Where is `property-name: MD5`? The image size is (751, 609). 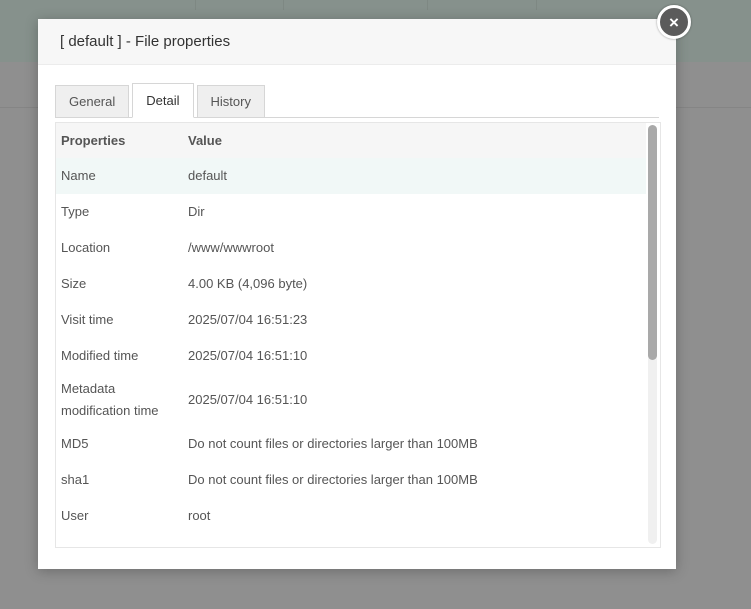
property-name: MD5 is located at coordinates (75, 443).